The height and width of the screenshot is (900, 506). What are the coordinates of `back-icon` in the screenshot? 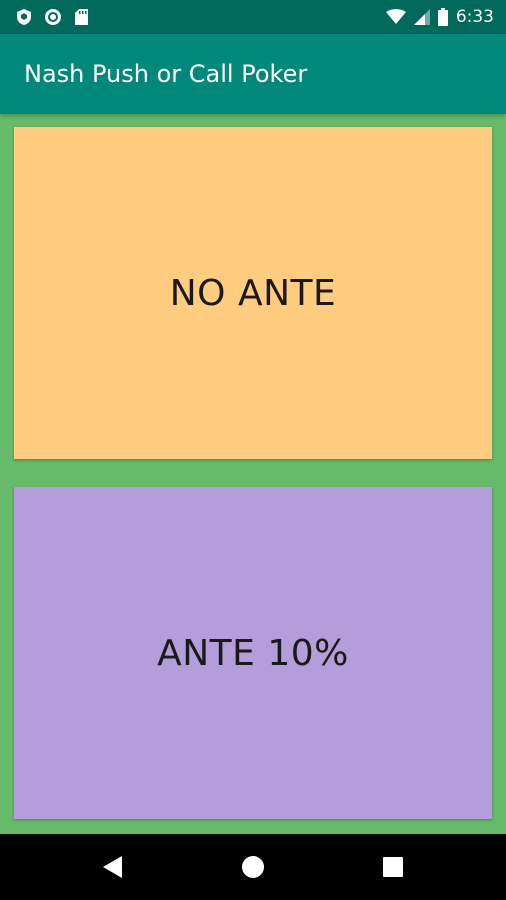 It's located at (113, 867).